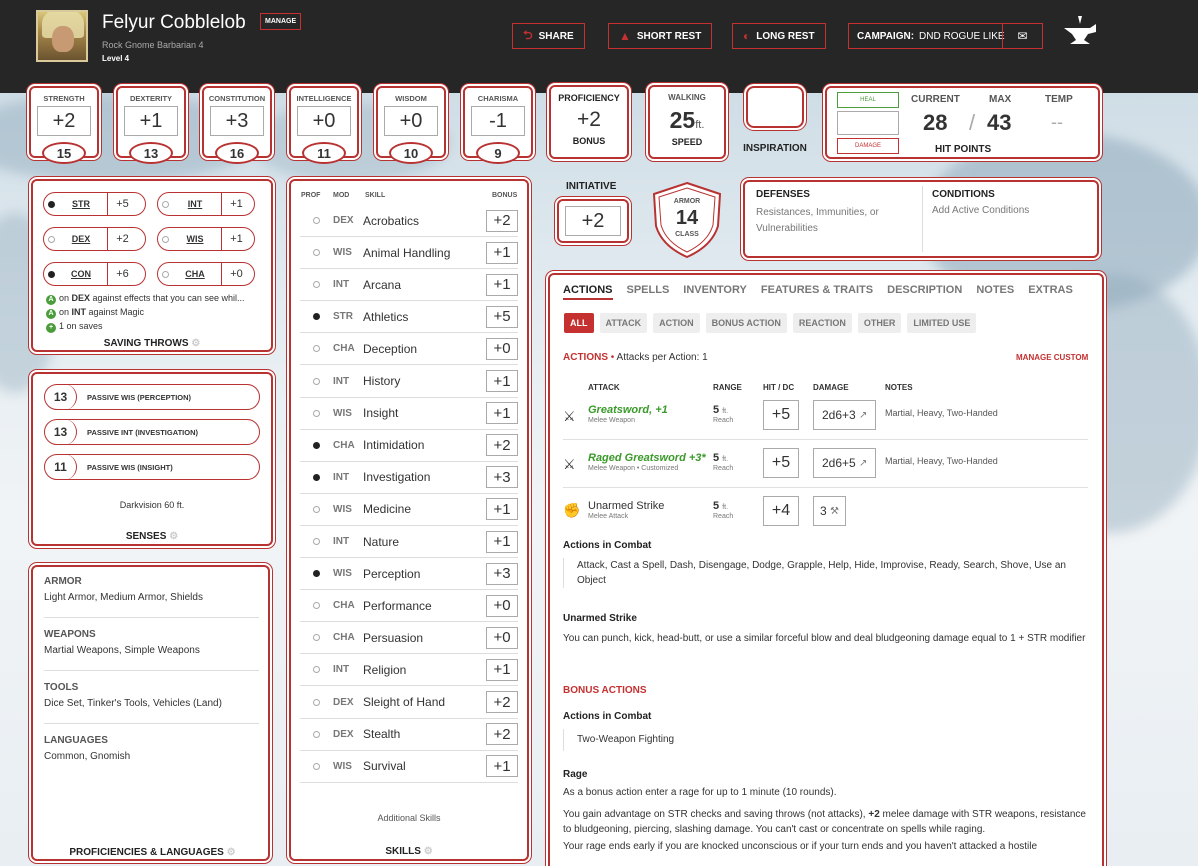 The height and width of the screenshot is (866, 1198). What do you see at coordinates (195, 239) in the screenshot?
I see `save-ability: WIS` at bounding box center [195, 239].